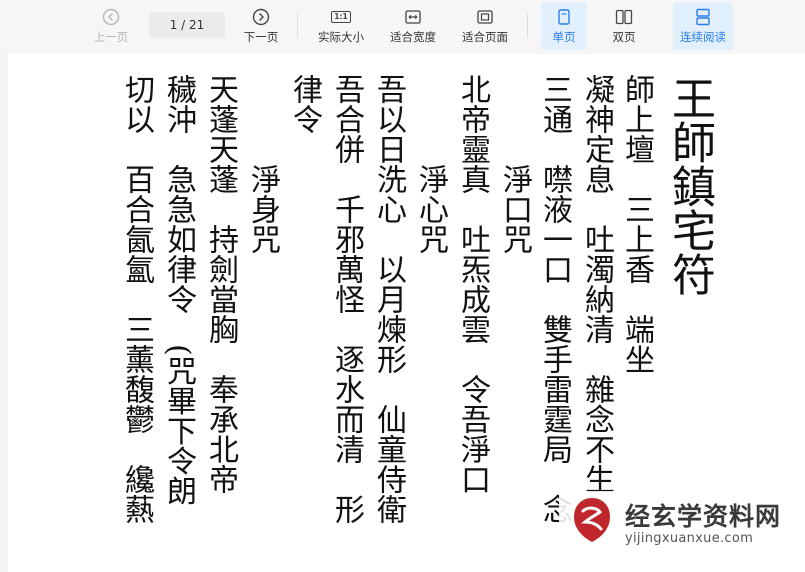  I want to click on text-column: 師上壇 三上香 端坐, so click(636, 224).